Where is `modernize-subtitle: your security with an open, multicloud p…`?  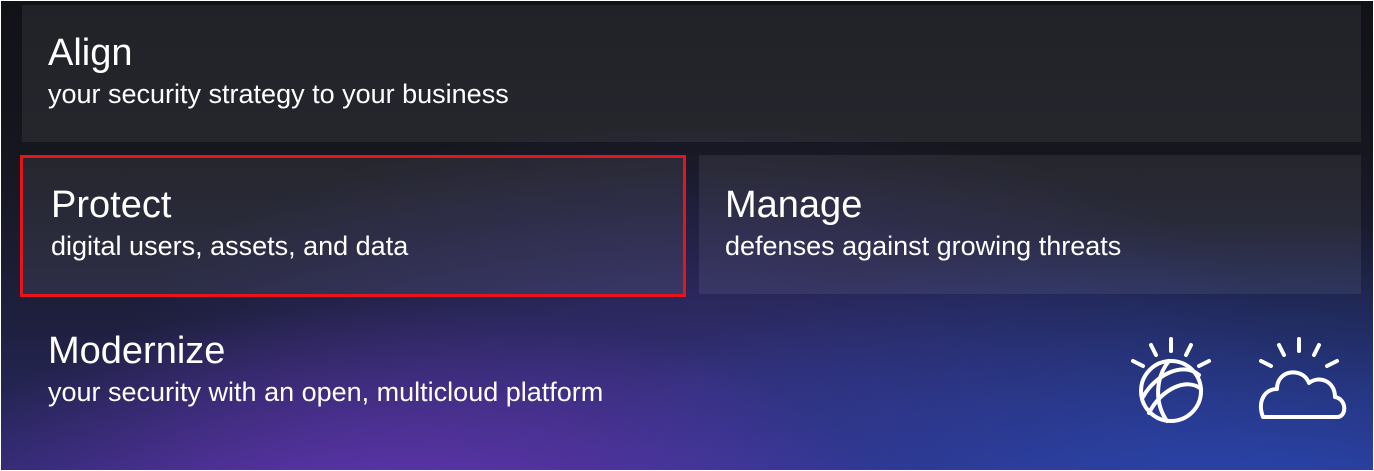
modernize-subtitle: your security with an open, multicloud p… is located at coordinates (326, 392).